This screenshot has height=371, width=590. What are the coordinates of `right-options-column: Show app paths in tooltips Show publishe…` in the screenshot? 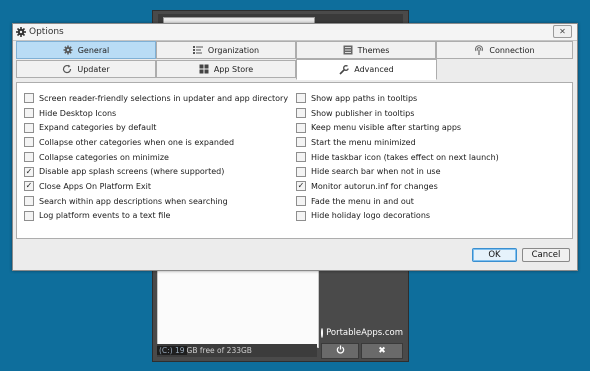 It's located at (397, 157).